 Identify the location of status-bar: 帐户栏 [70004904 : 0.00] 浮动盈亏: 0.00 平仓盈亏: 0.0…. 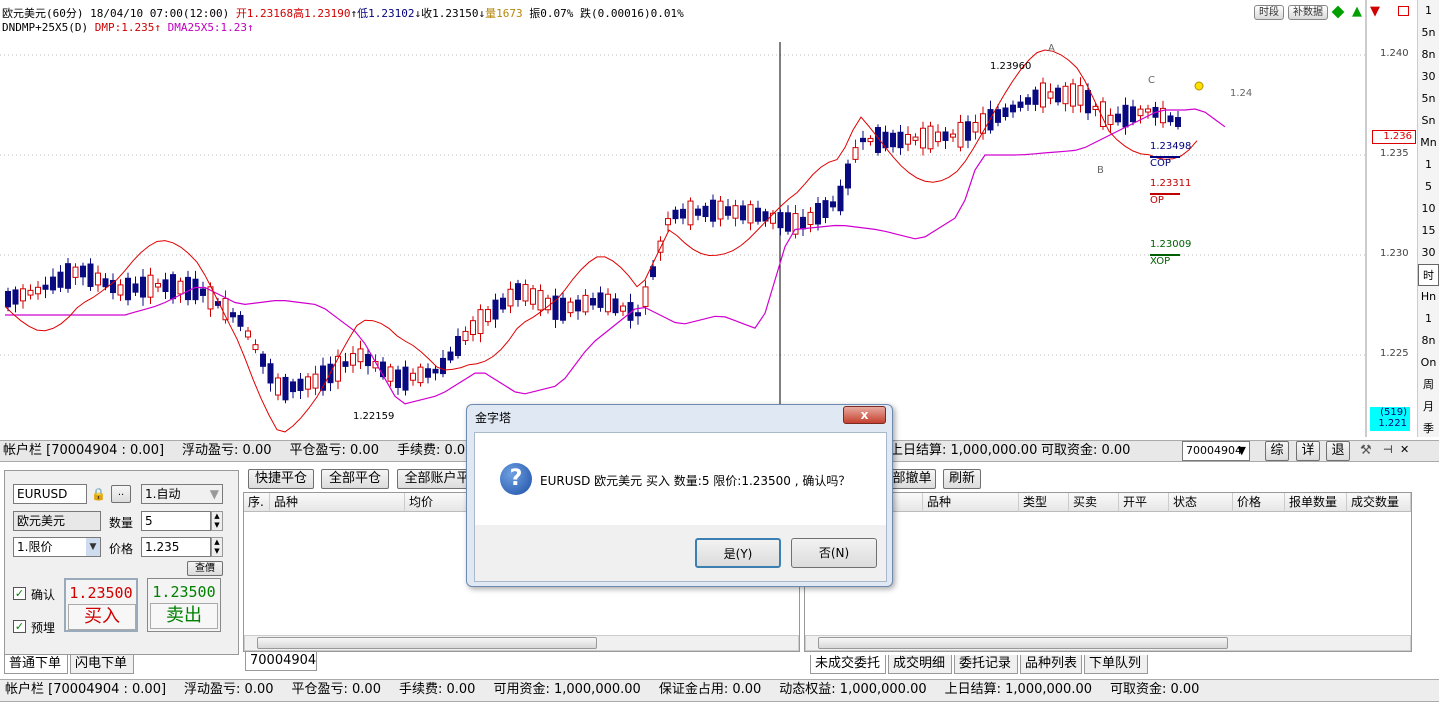
(719, 690).